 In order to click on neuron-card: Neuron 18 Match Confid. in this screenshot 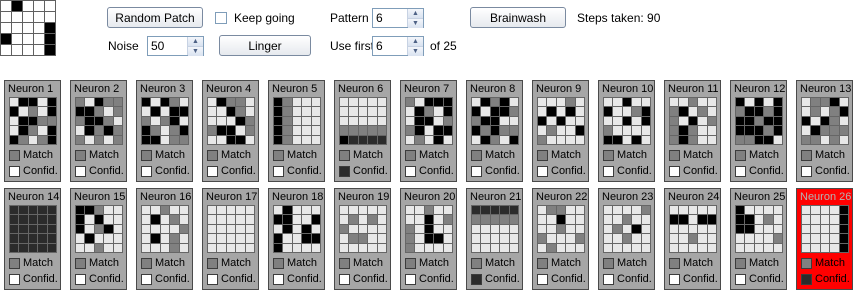, I will do `click(296, 239)`.